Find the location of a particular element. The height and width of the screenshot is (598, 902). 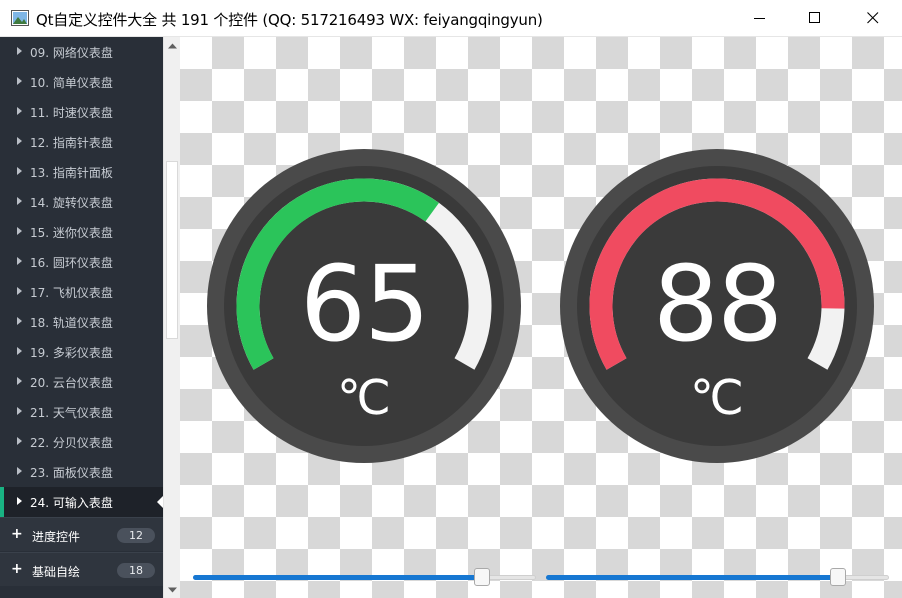

sidebar-item-network-gauge: 09. 网络仪表盘 is located at coordinates (81, 52).